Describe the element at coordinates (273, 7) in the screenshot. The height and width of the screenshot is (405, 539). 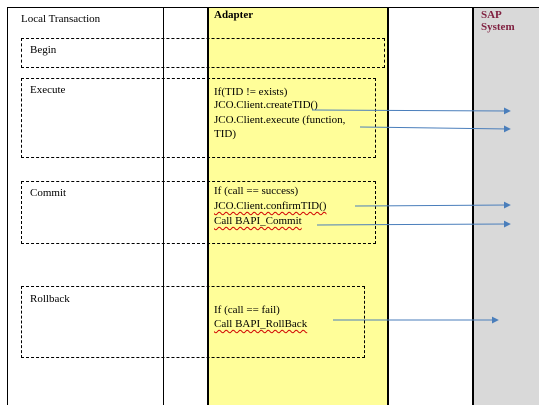
I see `outer-top-border` at that location.